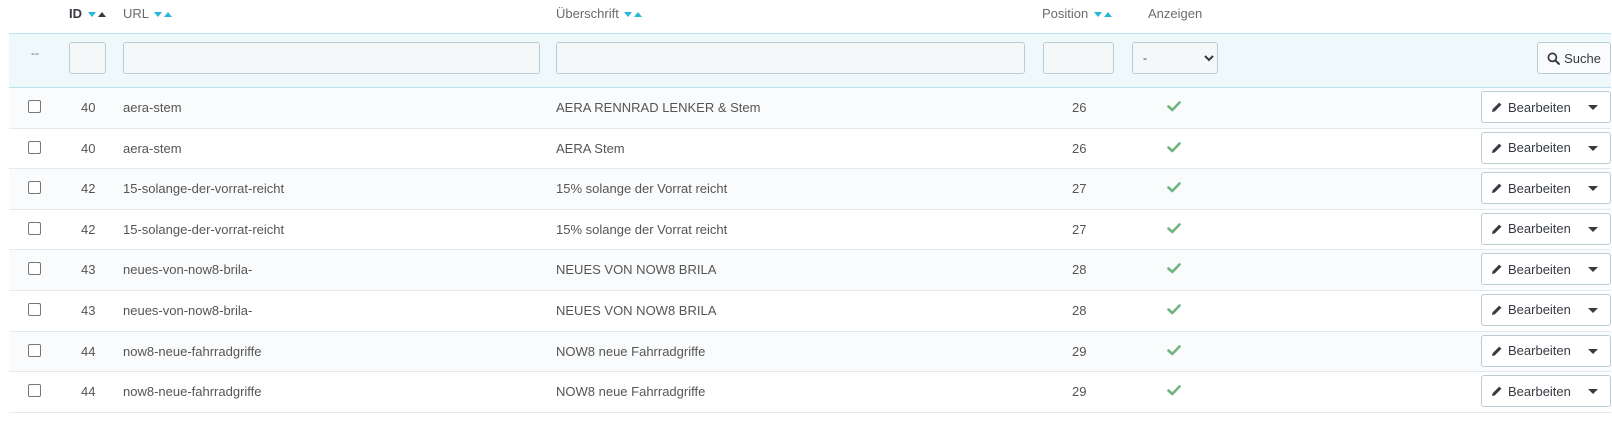 The image size is (1612, 445). I want to click on column-header-id: ID, so click(87, 13).